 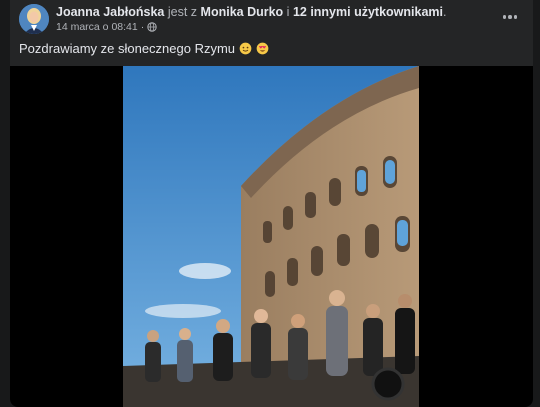 I want to click on more-options-icon, so click(x=510, y=17).